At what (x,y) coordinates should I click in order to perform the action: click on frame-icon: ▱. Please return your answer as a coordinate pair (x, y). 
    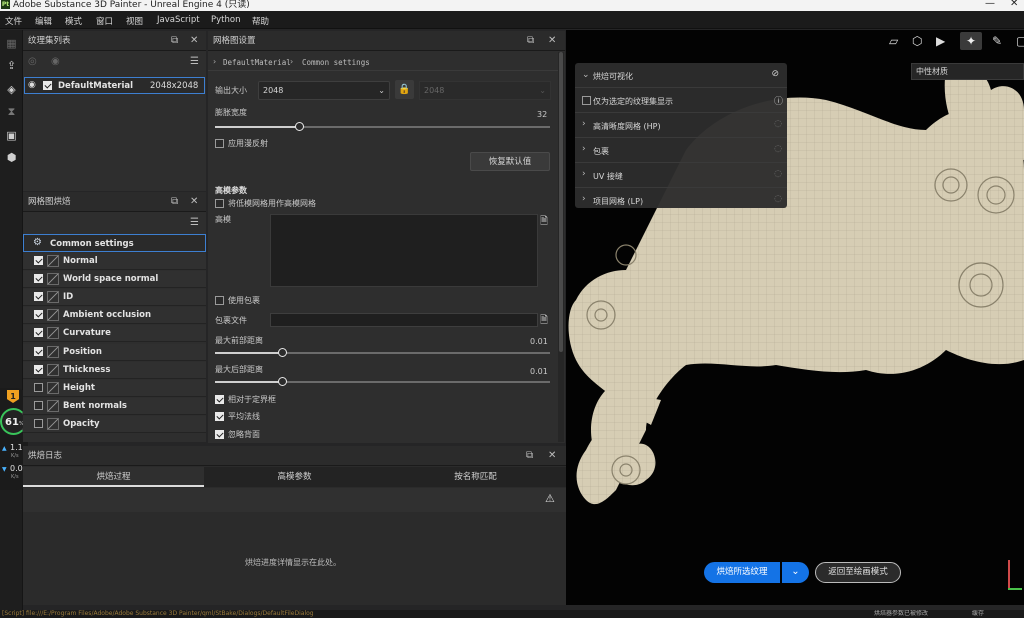
    Looking at the image, I should click on (893, 41).